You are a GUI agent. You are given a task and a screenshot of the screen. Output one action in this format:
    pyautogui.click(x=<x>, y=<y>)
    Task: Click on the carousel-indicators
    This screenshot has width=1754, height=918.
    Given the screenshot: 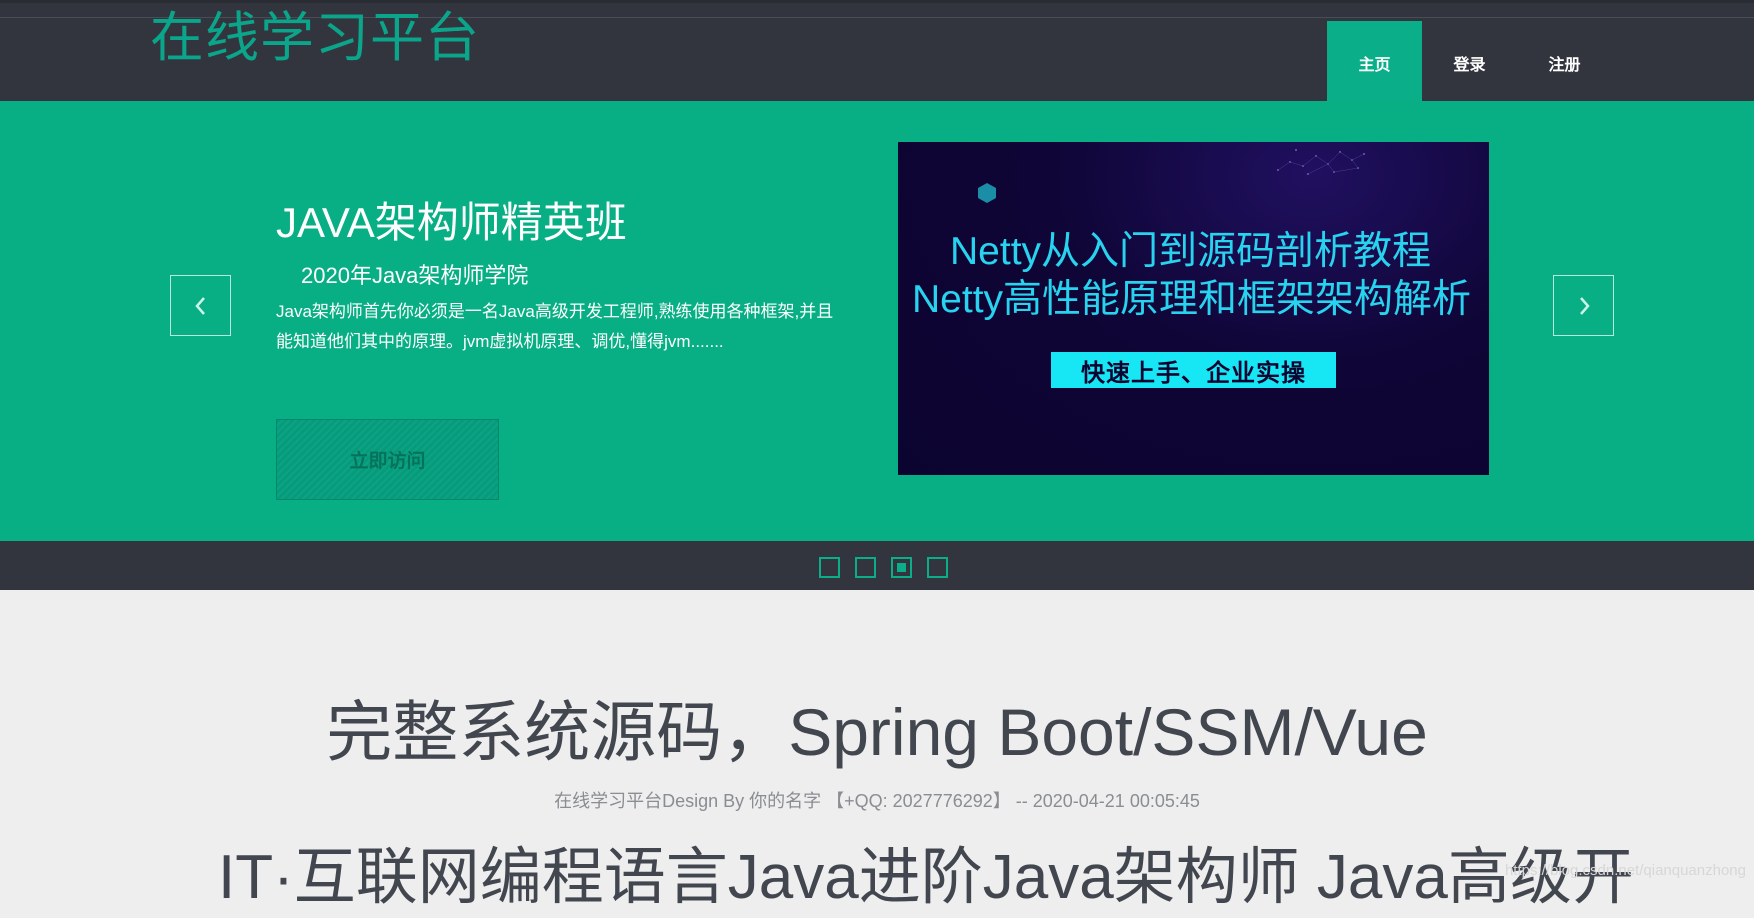 What is the action you would take?
    pyautogui.click(x=883, y=567)
    